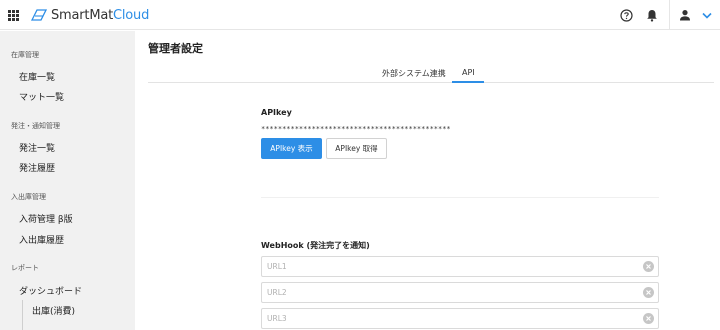 The width and height of the screenshot is (720, 330). What do you see at coordinates (53, 310) in the screenshot?
I see `sidebar-subitem-consumption: 出庫(消費)` at bounding box center [53, 310].